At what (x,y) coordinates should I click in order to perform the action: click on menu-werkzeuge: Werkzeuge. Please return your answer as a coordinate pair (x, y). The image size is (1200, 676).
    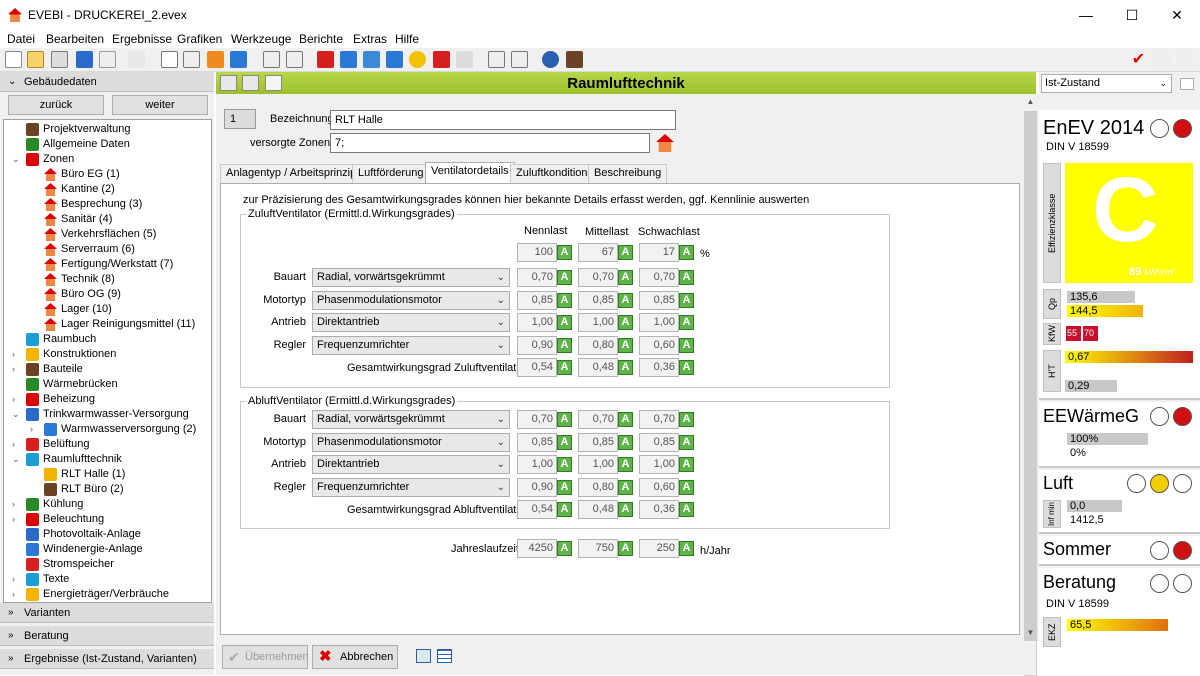
    Looking at the image, I should click on (261, 39).